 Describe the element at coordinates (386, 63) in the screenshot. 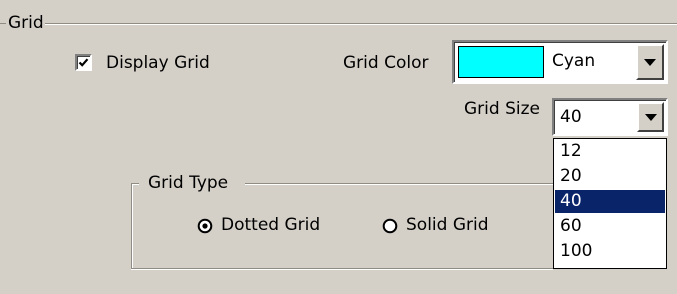

I see `grid-color-label: Grid Color` at that location.